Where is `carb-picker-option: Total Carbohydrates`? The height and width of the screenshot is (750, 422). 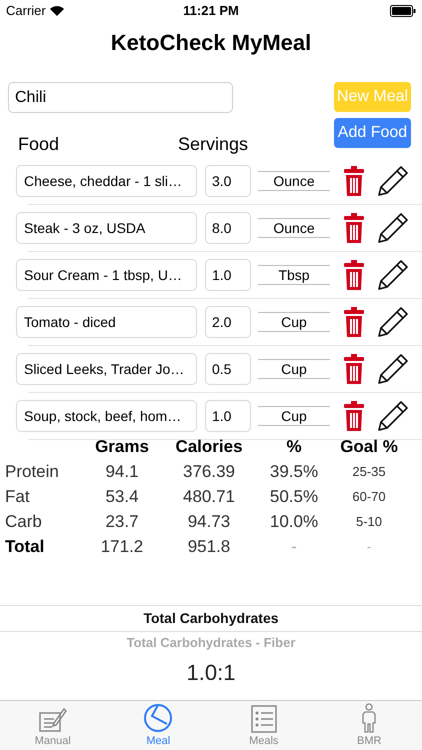 carb-picker-option: Total Carbohydrates is located at coordinates (211, 619).